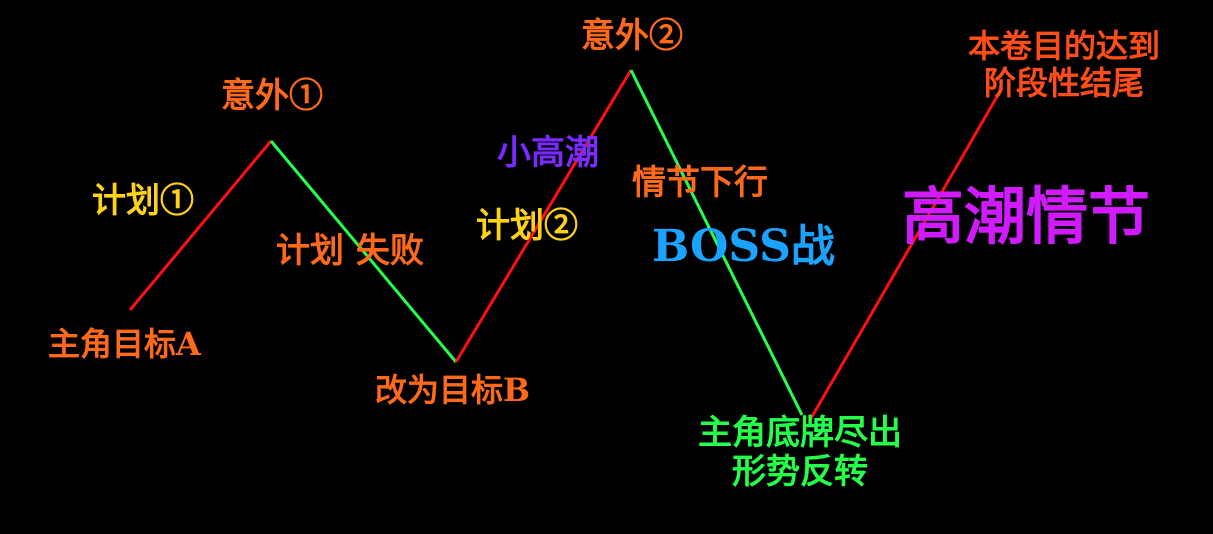  Describe the element at coordinates (700, 183) in the screenshot. I see `label-plot-down: 情节下行` at that location.